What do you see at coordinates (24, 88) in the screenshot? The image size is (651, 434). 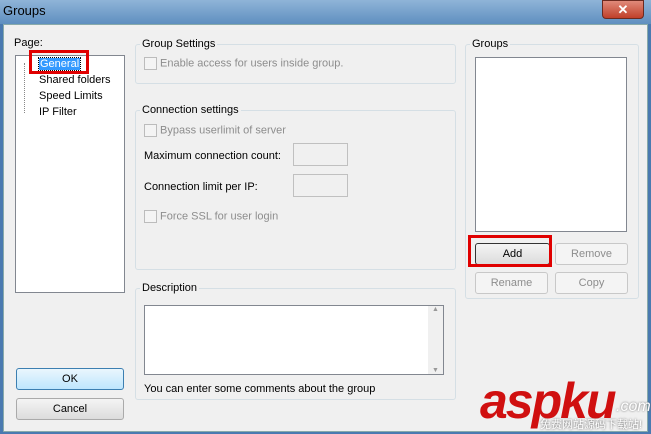 I see `tree-line` at bounding box center [24, 88].